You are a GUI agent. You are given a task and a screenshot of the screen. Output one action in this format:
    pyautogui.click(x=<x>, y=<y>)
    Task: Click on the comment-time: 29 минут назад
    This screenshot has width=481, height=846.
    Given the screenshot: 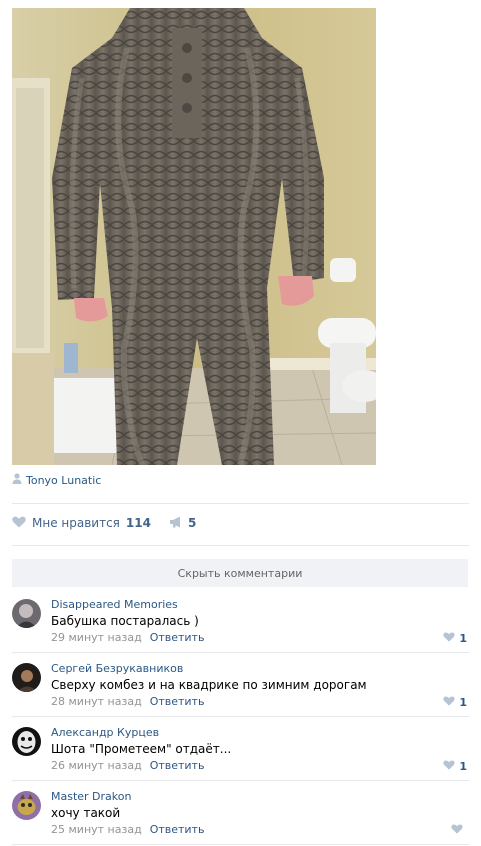 What is the action you would take?
    pyautogui.click(x=96, y=637)
    